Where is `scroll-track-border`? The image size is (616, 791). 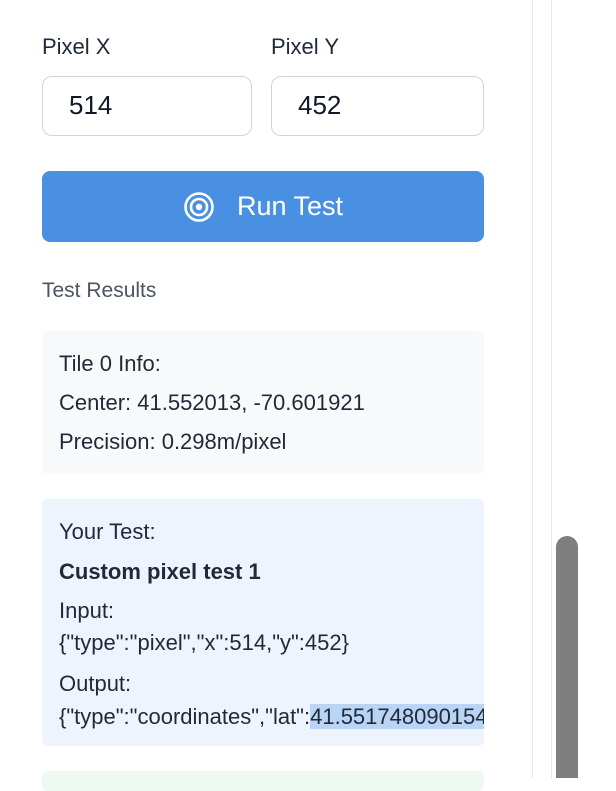
scroll-track-border is located at coordinates (551, 389).